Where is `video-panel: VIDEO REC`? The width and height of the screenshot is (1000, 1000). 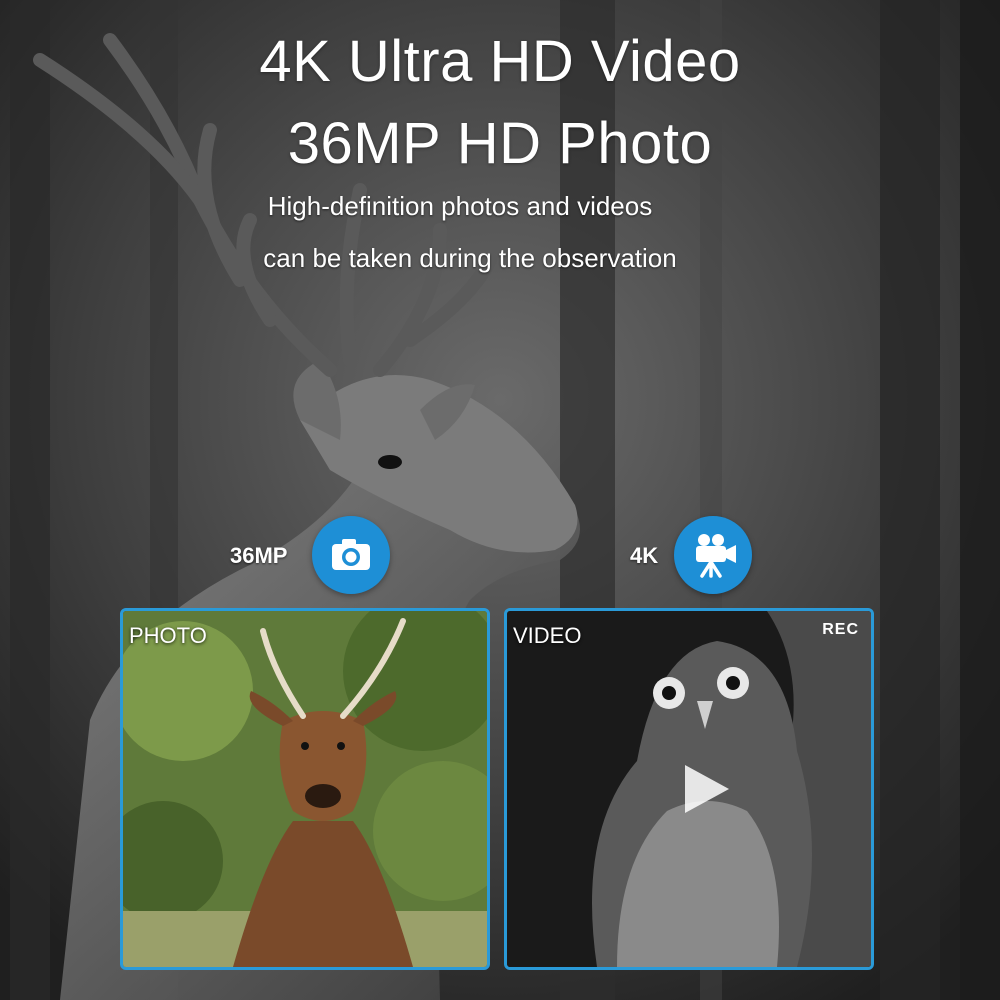
video-panel: VIDEO REC is located at coordinates (689, 789).